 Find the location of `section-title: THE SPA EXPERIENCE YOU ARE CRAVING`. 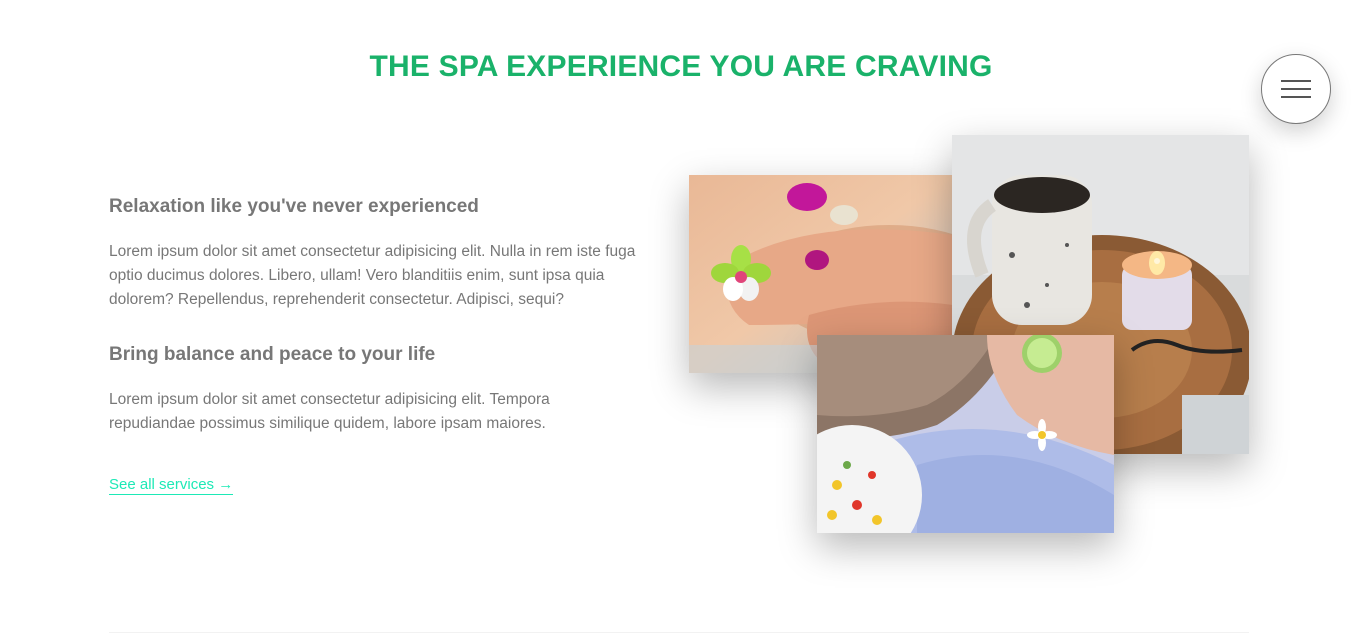

section-title: THE SPA EXPERIENCE YOU ARE CRAVING is located at coordinates (681, 66).